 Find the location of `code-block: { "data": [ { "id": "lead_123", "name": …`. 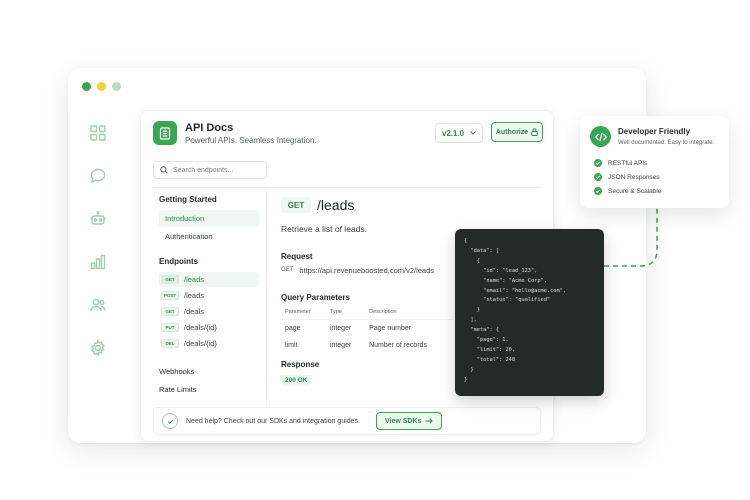

code-block: { "data": [ { "id": "lead_123", "name": … is located at coordinates (515, 310).